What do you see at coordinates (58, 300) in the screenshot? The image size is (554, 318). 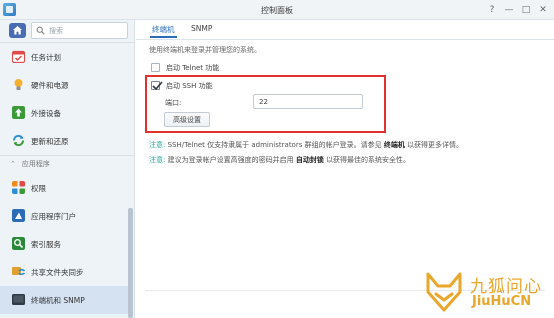 I see `sidebar-item-label: 终端机和 SNMP` at bounding box center [58, 300].